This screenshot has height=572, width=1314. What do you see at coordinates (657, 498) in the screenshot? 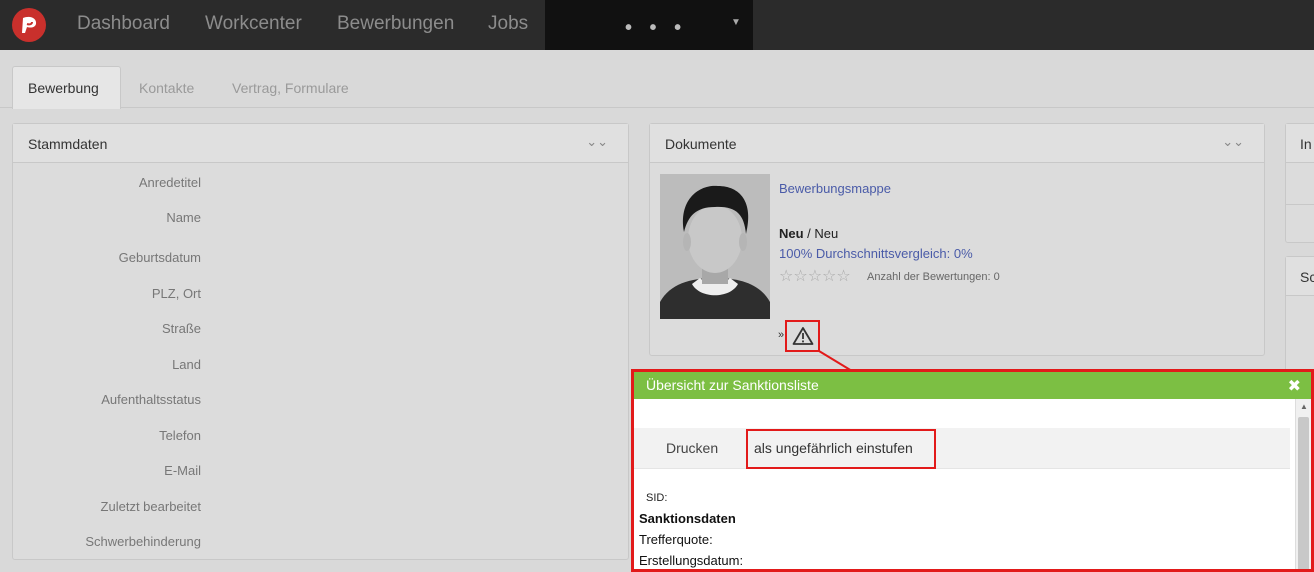
I see `sid-label: SID:` at bounding box center [657, 498].